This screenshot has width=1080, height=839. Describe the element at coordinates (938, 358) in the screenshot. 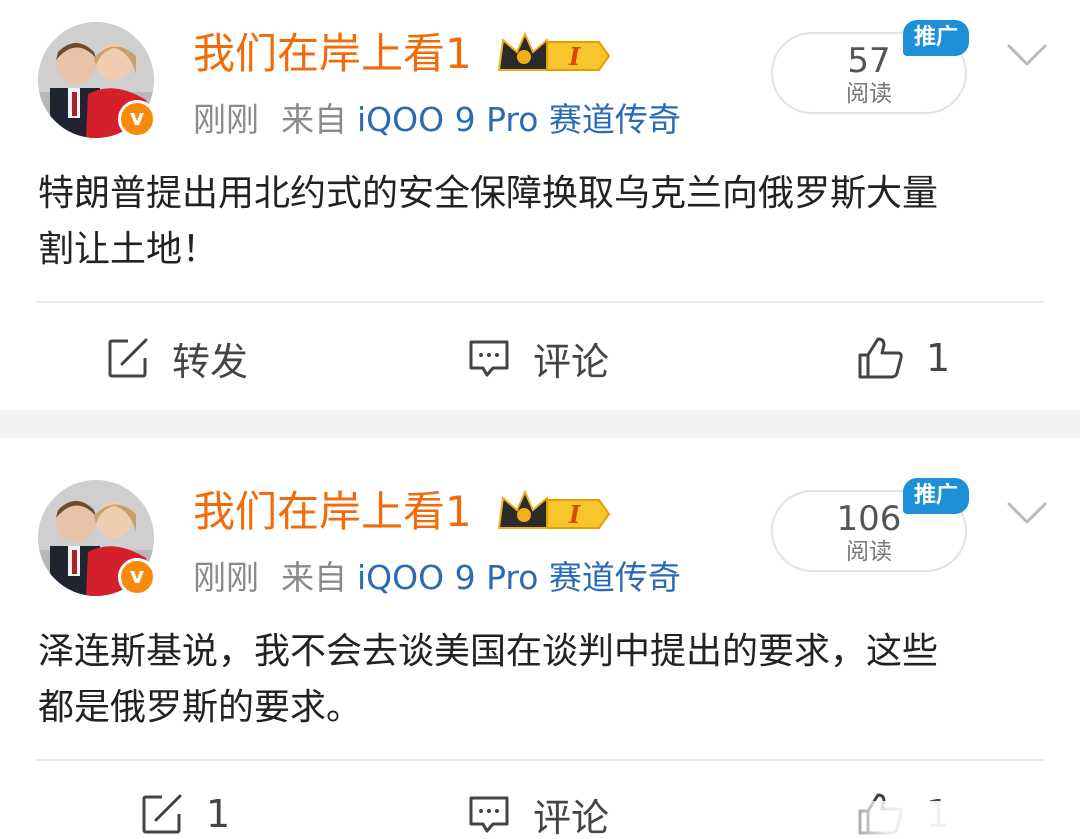

I see `like-count: 1` at that location.